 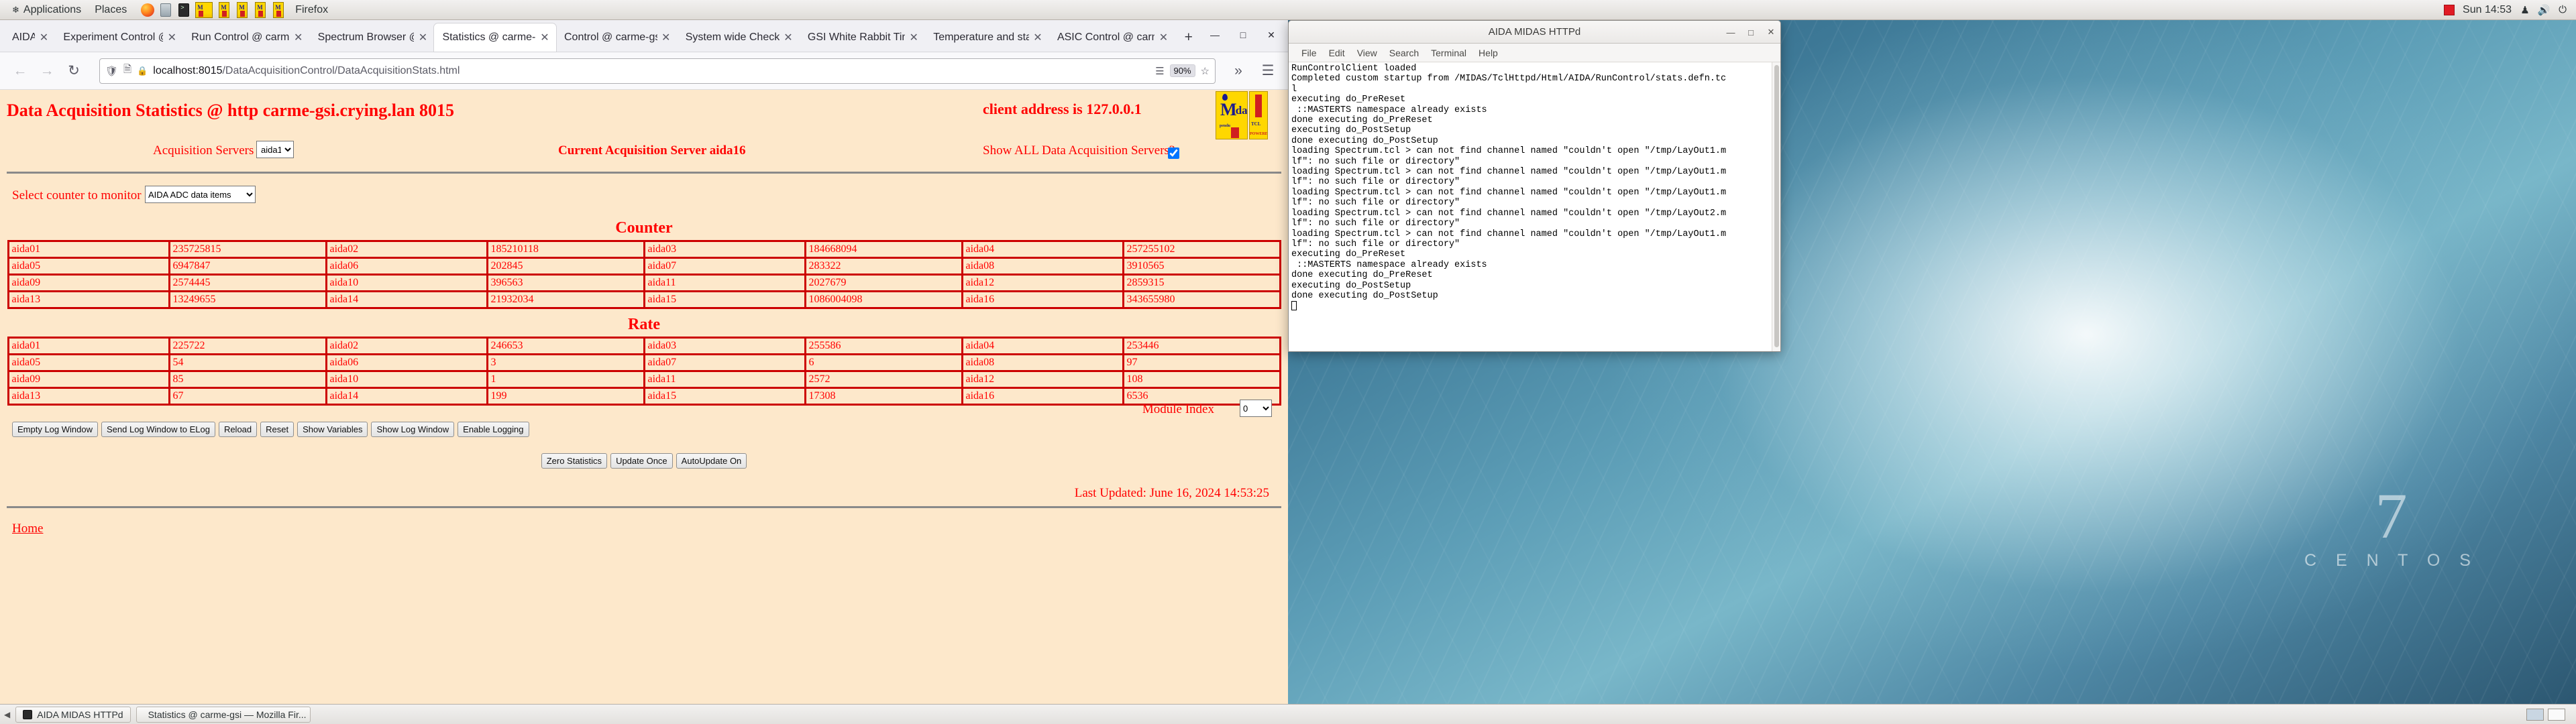 What do you see at coordinates (1042, 363) in the screenshot?
I see `rate-name: aida08` at bounding box center [1042, 363].